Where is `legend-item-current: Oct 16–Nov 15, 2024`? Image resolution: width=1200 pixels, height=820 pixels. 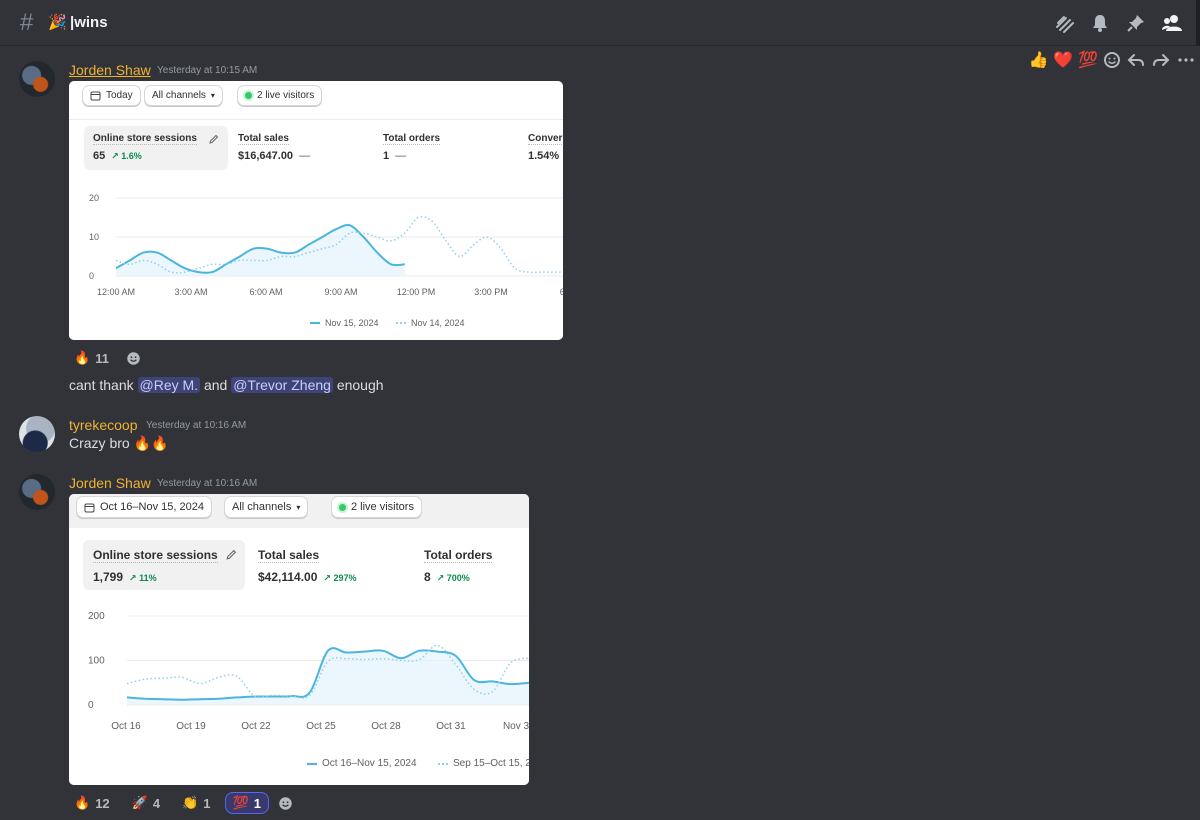 legend-item-current: Oct 16–Nov 15, 2024 is located at coordinates (362, 763).